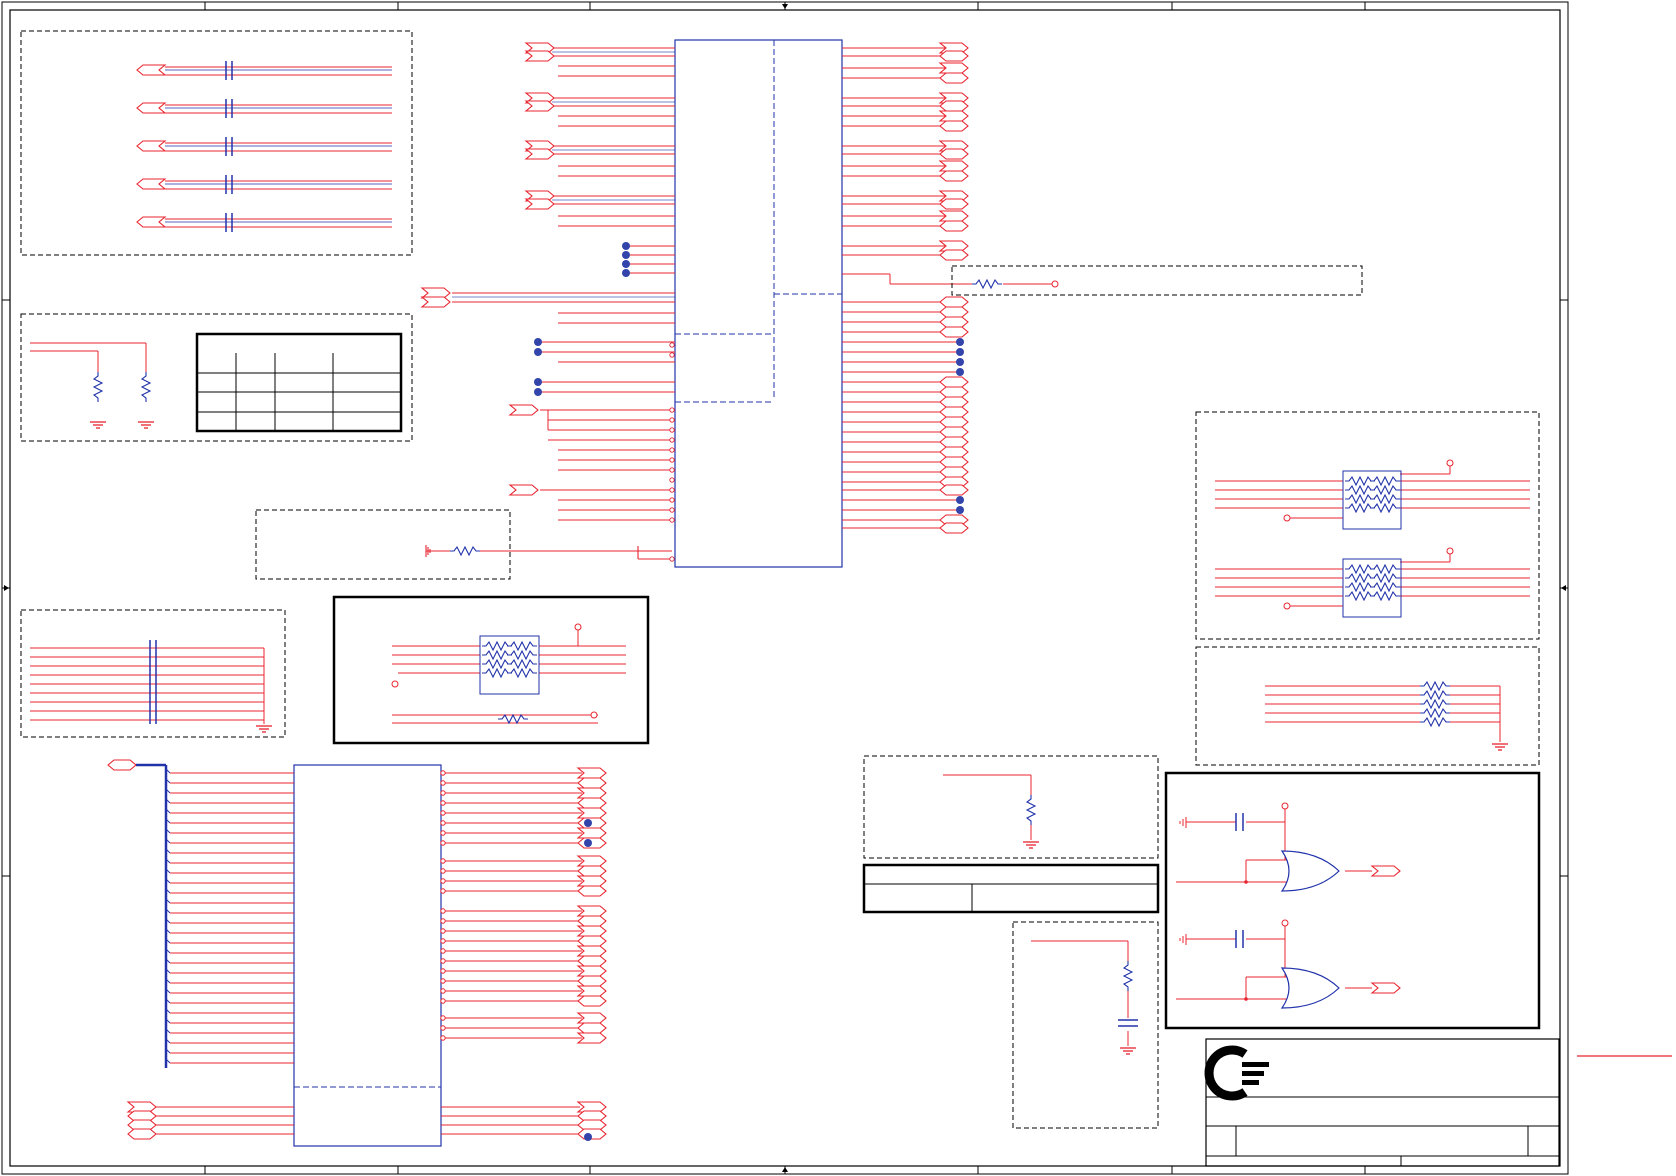 This screenshot has width=1676, height=1176. What do you see at coordinates (1367, 706) in the screenshot?
I see `pulldown-resistor-block` at bounding box center [1367, 706].